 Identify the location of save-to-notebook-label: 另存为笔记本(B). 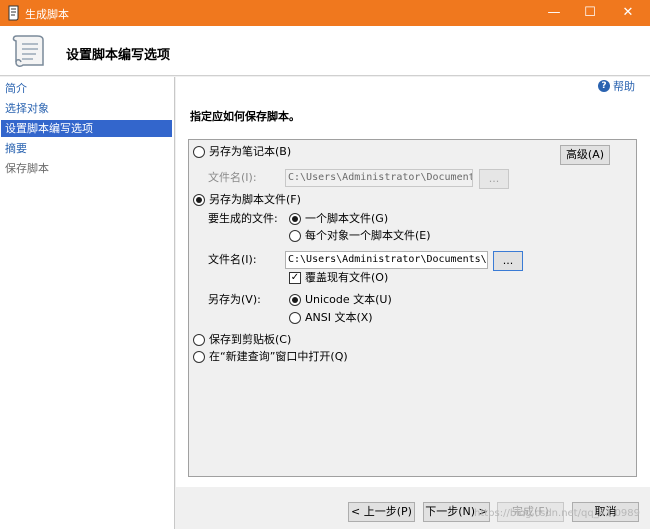
(250, 151).